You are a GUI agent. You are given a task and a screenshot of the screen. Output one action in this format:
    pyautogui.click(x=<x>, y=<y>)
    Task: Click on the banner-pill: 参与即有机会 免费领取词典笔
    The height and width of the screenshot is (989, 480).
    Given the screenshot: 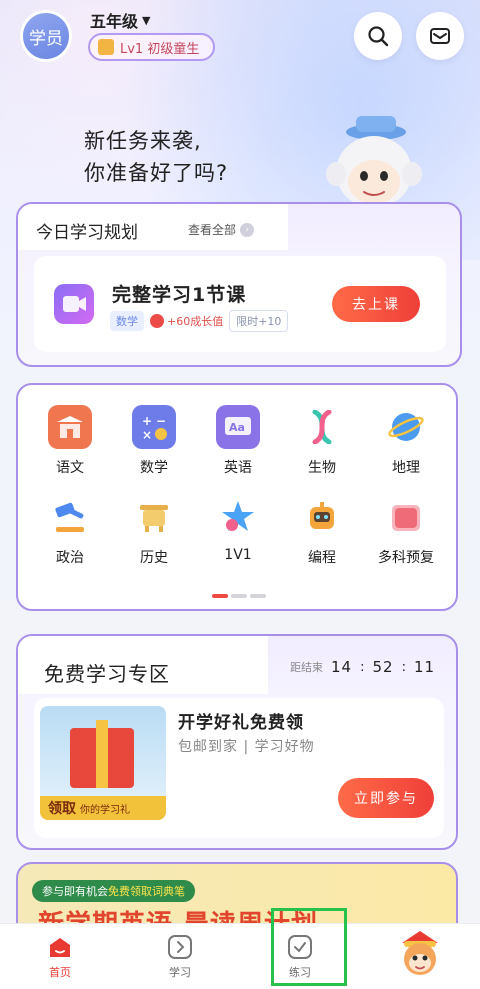 What is the action you would take?
    pyautogui.click(x=113, y=891)
    